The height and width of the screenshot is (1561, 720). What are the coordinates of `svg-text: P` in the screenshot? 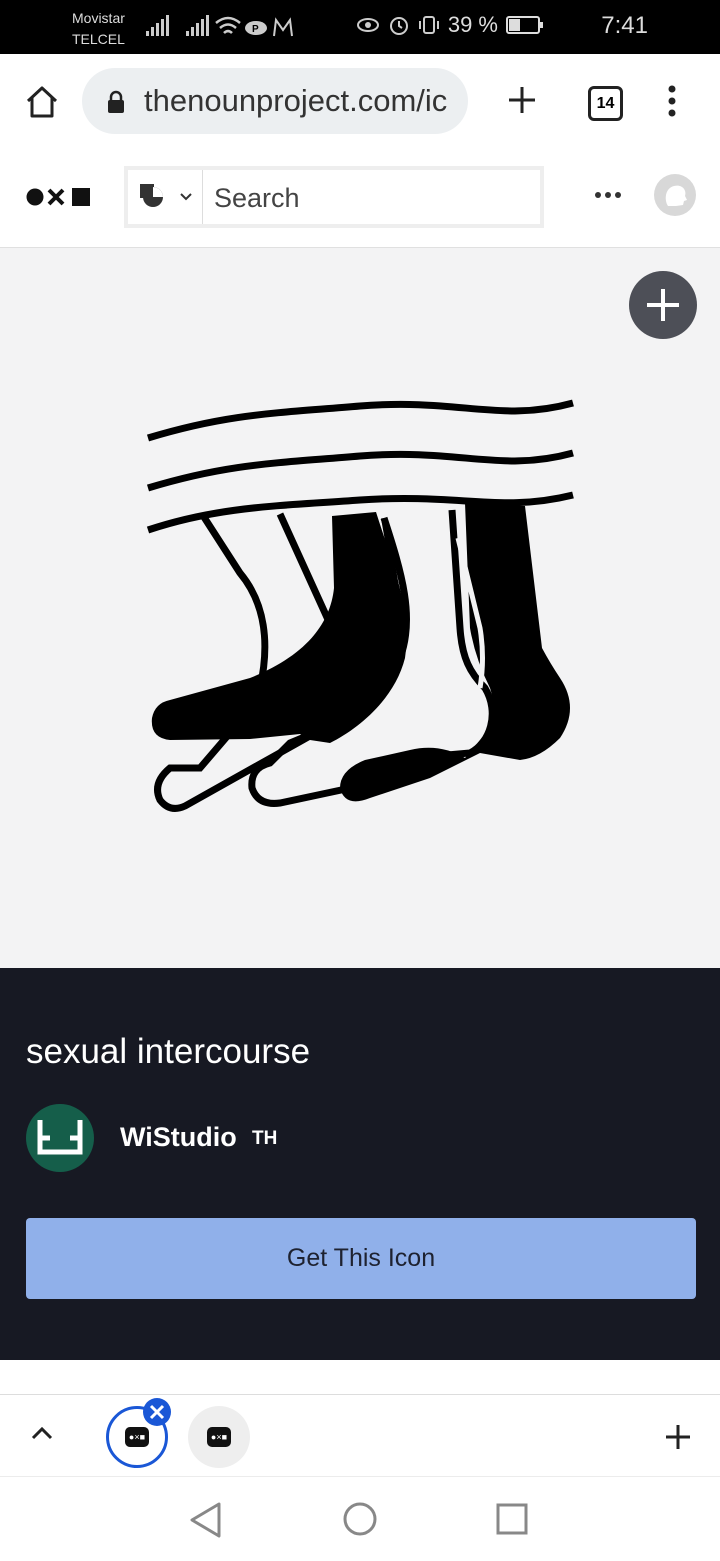 It's located at (255, 29).